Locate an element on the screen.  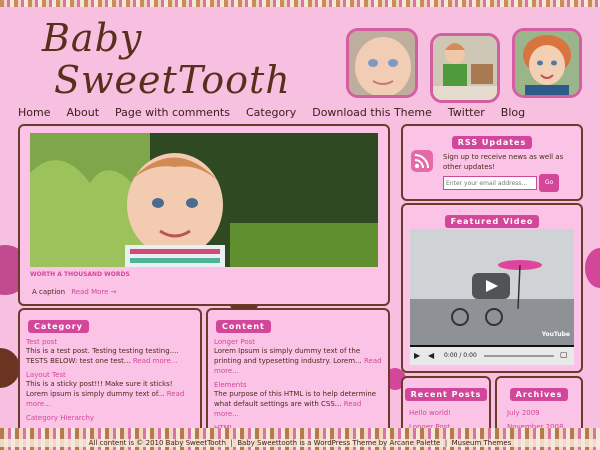
nav-page-with-comments: Page with comments is located at coordinates (172, 115).